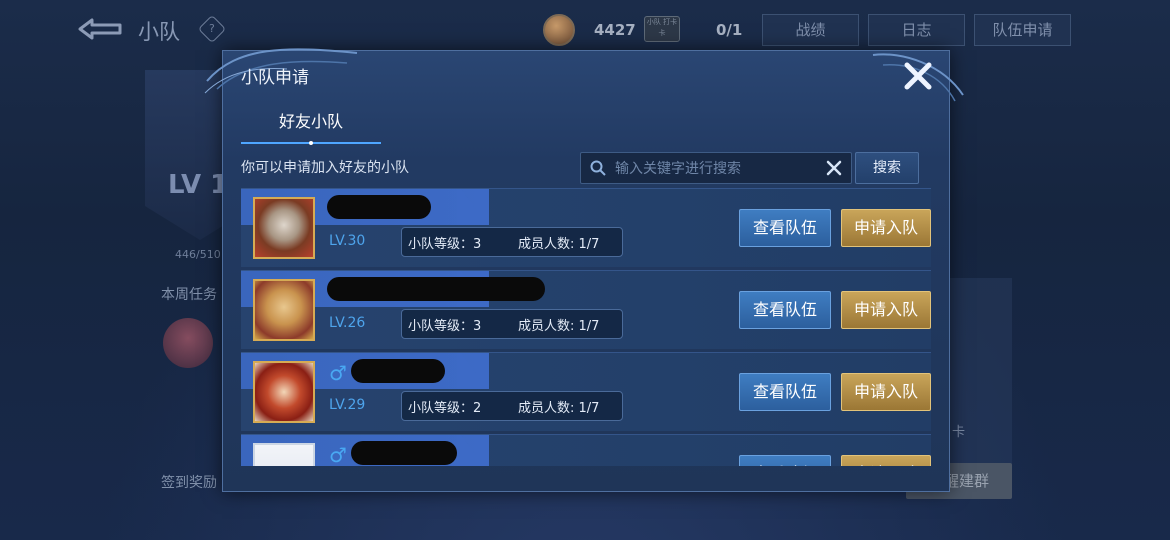 This screenshot has width=1170, height=540. What do you see at coordinates (916, 30) in the screenshot?
I see `log-button: 日志` at bounding box center [916, 30].